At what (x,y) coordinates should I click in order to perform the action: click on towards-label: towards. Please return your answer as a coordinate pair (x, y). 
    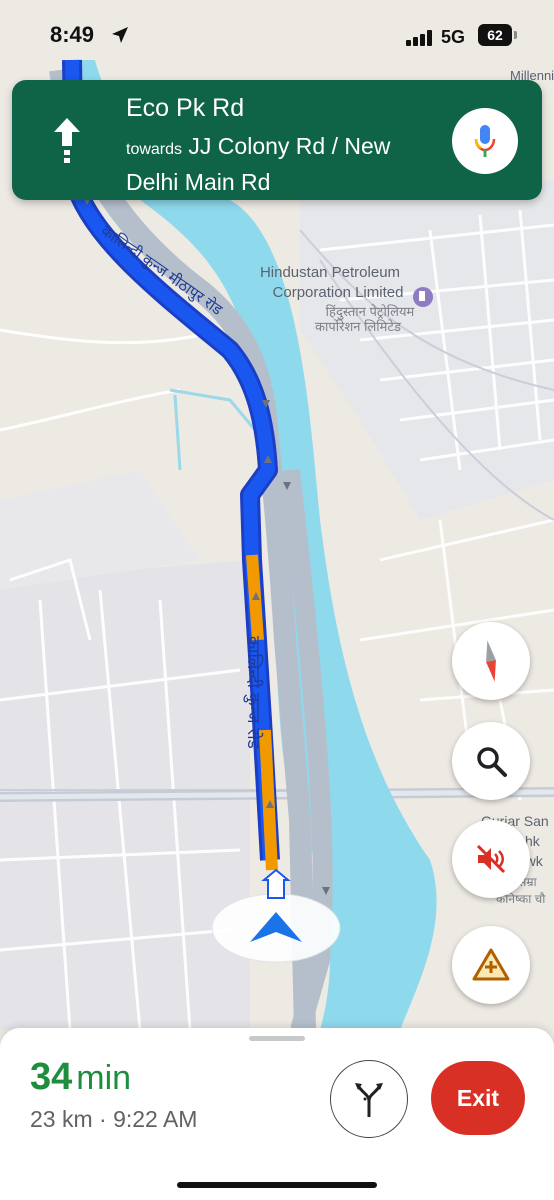
    Looking at the image, I should click on (154, 149).